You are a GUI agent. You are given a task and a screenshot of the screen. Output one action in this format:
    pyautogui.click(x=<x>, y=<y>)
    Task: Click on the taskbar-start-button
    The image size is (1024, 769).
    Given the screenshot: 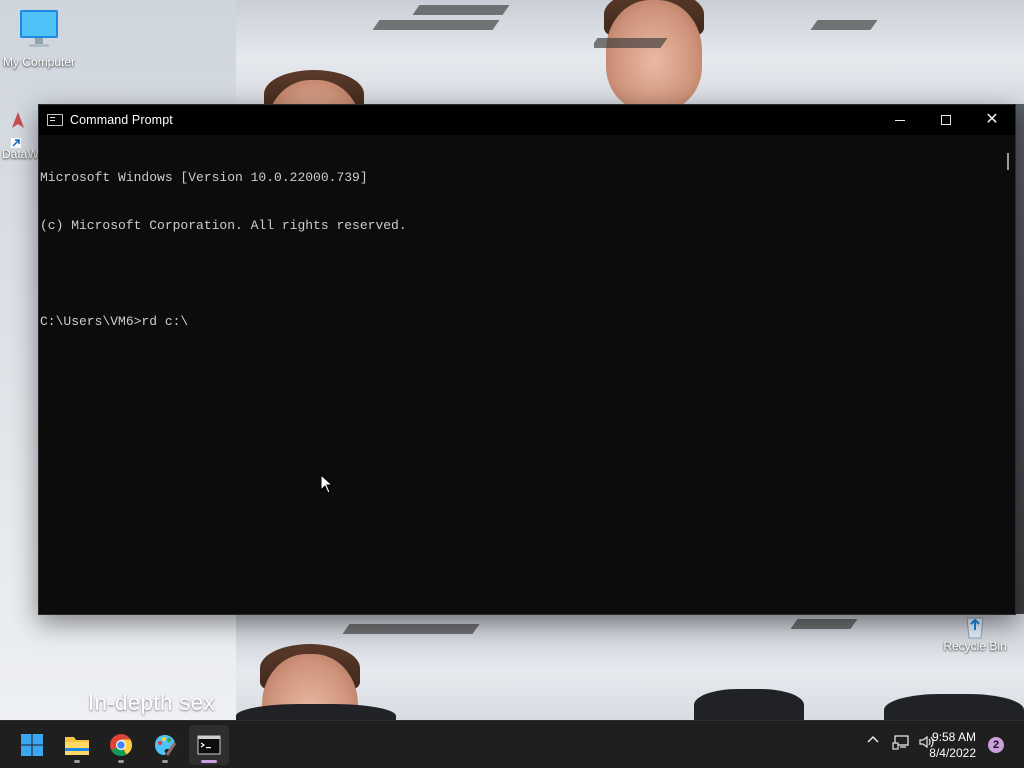 What is the action you would take?
    pyautogui.click(x=32, y=745)
    